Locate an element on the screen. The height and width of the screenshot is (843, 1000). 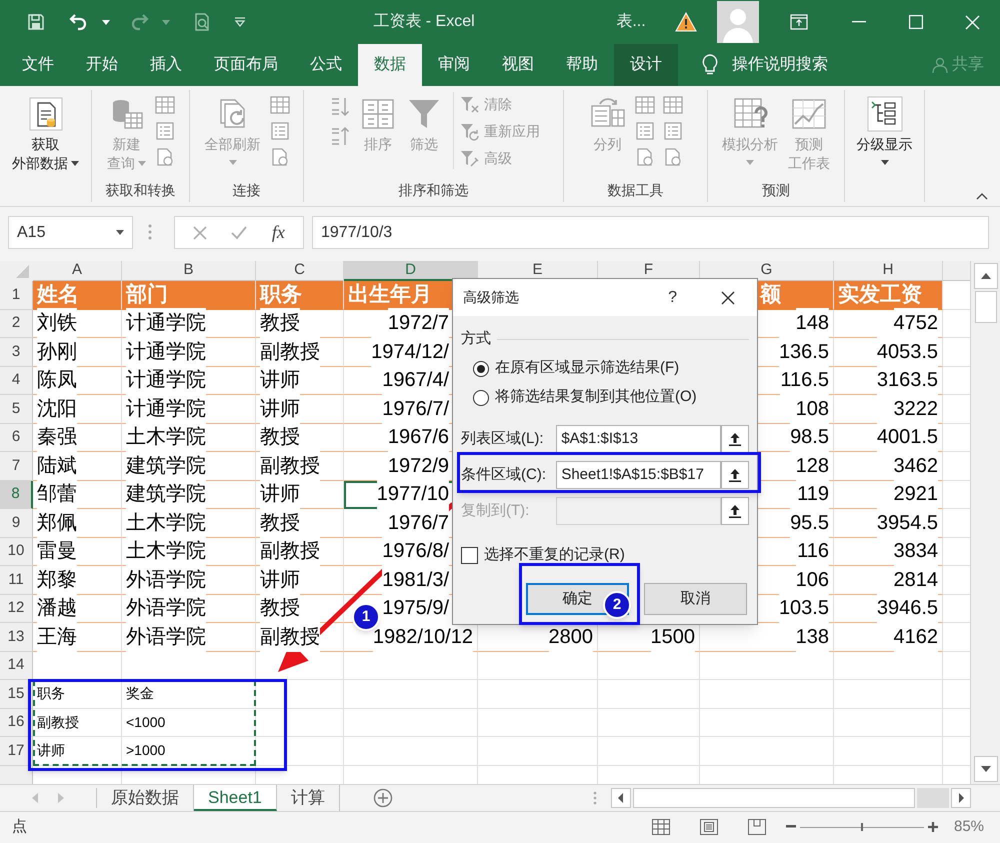
zoom-in-icon is located at coordinates (933, 827).